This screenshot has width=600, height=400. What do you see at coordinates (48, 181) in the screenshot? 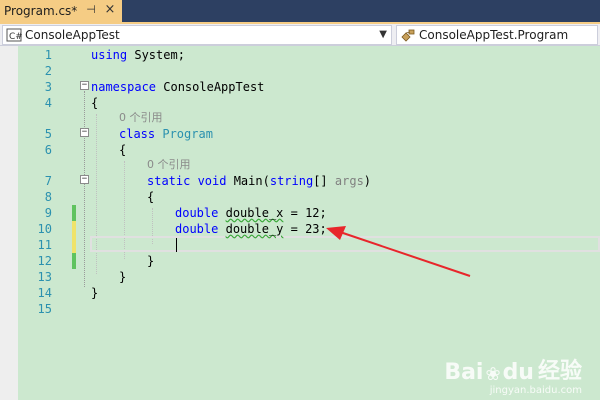
I see `line-number: 7` at bounding box center [48, 181].